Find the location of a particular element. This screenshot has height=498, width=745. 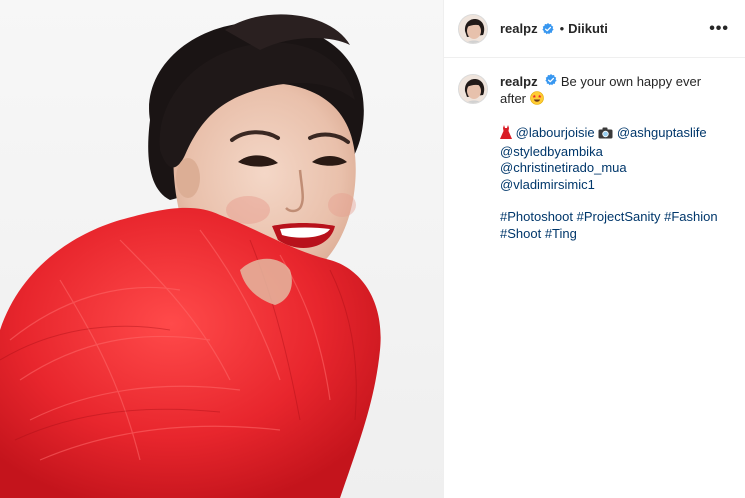

mention-styledbyambika: @styledbyambika is located at coordinates (551, 151).